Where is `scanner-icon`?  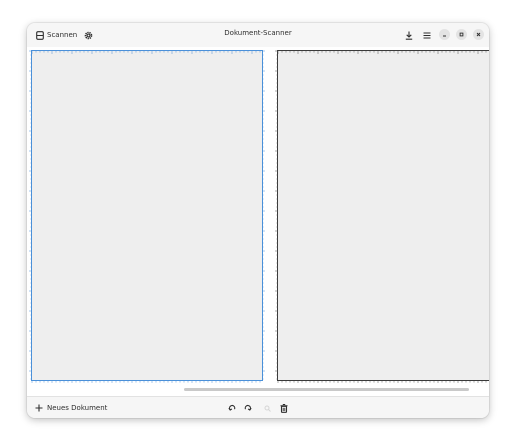 scanner-icon is located at coordinates (40, 35).